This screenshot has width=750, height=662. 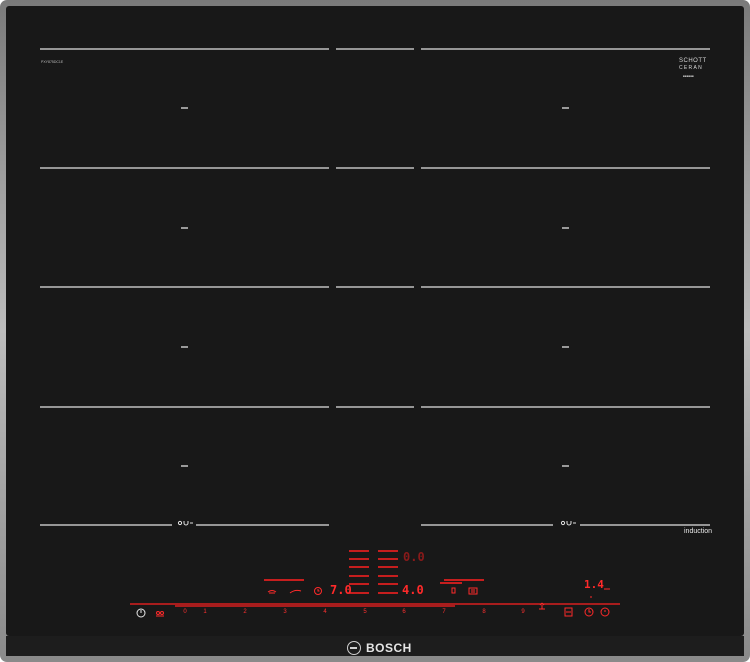 What do you see at coordinates (404, 612) in the screenshot?
I see `scale-6: 6` at bounding box center [404, 612].